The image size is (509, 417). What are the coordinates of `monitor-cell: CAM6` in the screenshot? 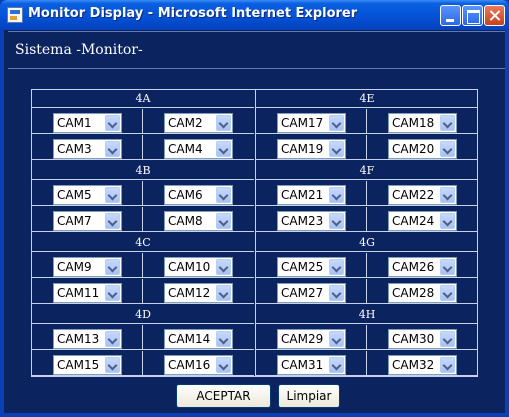 It's located at (198, 193).